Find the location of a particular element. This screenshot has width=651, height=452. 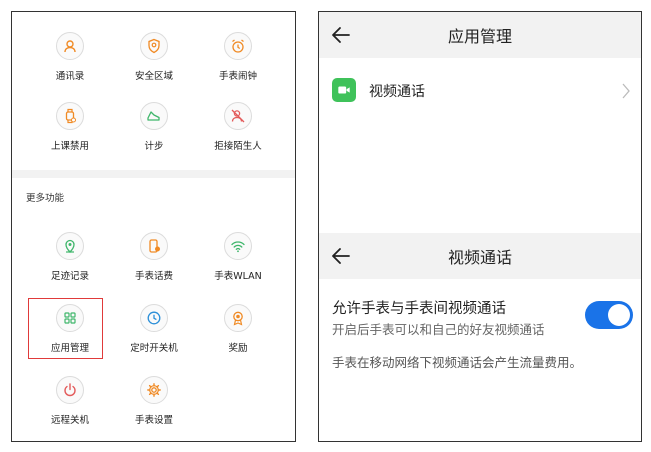

shoe-icon is located at coordinates (154, 116).